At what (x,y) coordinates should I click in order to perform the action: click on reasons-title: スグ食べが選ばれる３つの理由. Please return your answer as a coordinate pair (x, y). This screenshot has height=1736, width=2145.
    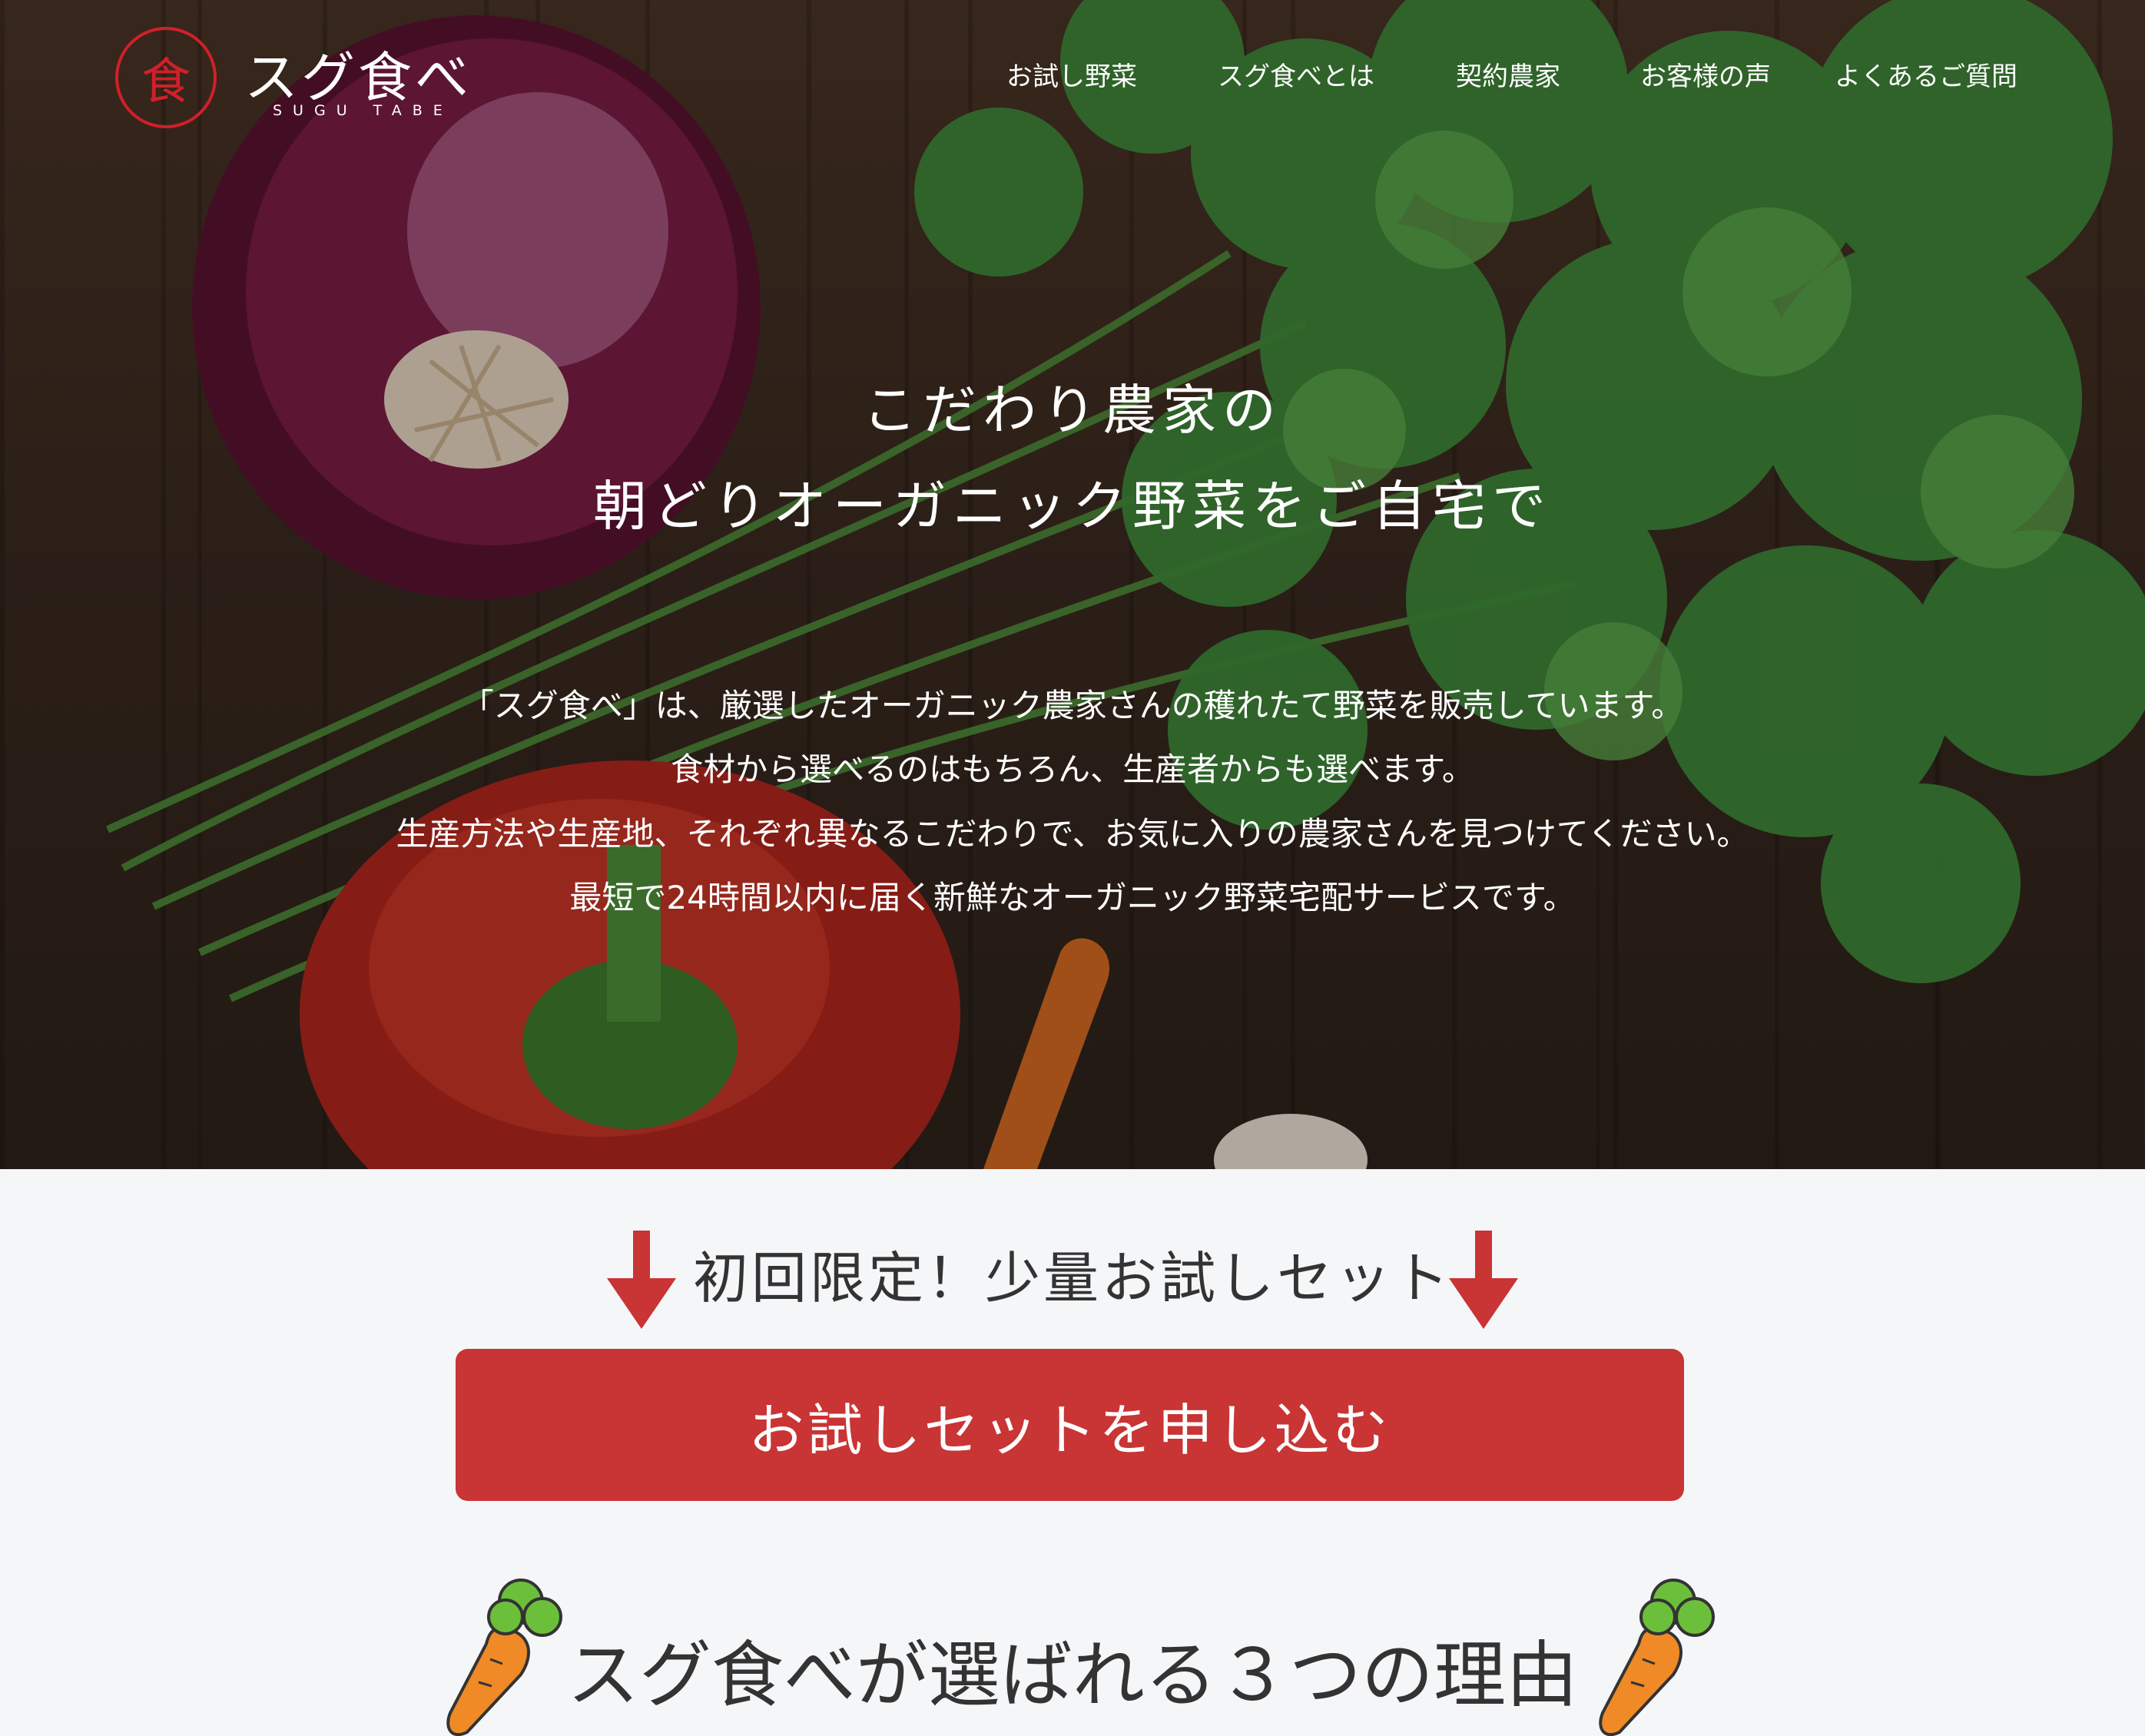
    Looking at the image, I should click on (1072, 1676).